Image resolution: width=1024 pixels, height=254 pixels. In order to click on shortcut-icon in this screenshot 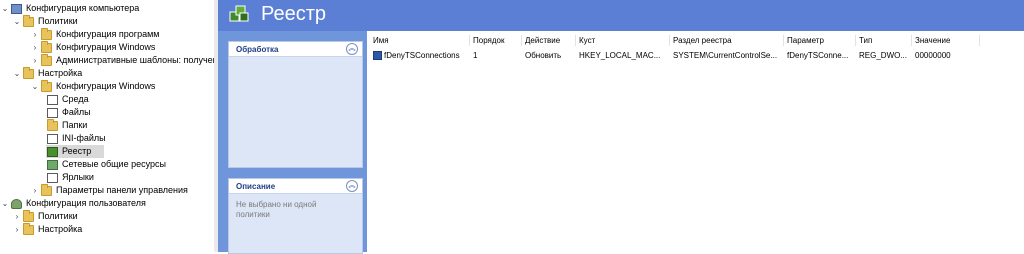, I will do `click(52, 177)`.